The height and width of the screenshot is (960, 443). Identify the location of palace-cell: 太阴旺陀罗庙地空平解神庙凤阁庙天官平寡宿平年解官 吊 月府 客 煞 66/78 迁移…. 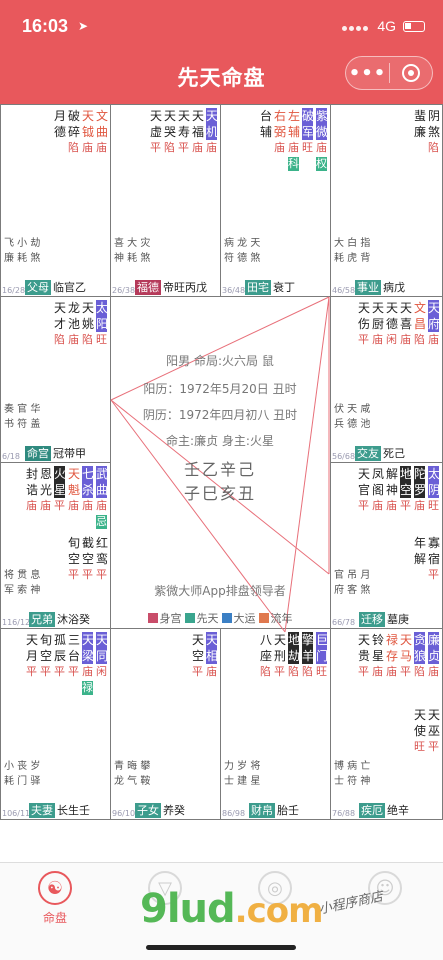
(386, 545).